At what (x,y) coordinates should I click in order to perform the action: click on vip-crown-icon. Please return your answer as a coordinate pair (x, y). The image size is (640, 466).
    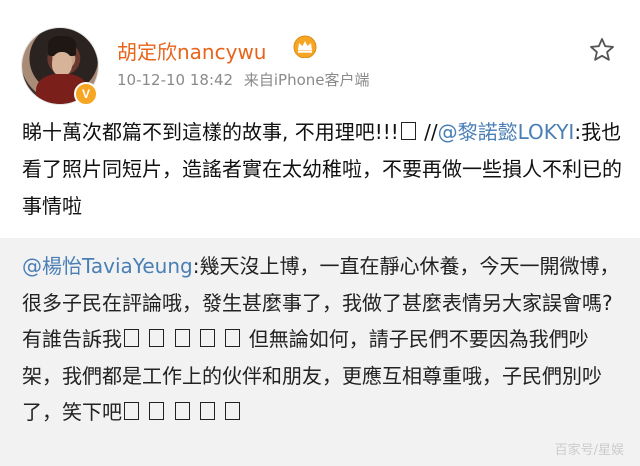
    Looking at the image, I should click on (305, 46).